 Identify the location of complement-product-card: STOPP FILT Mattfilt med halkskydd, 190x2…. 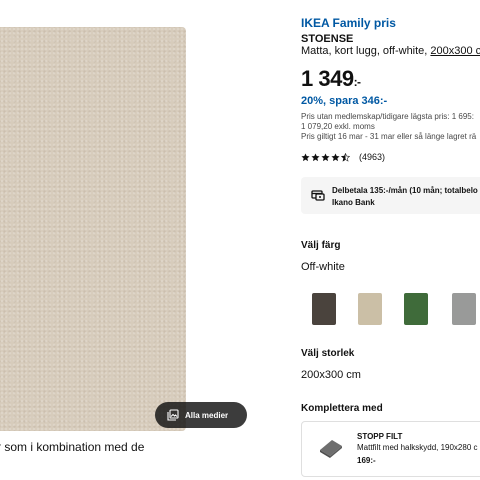
(390, 449).